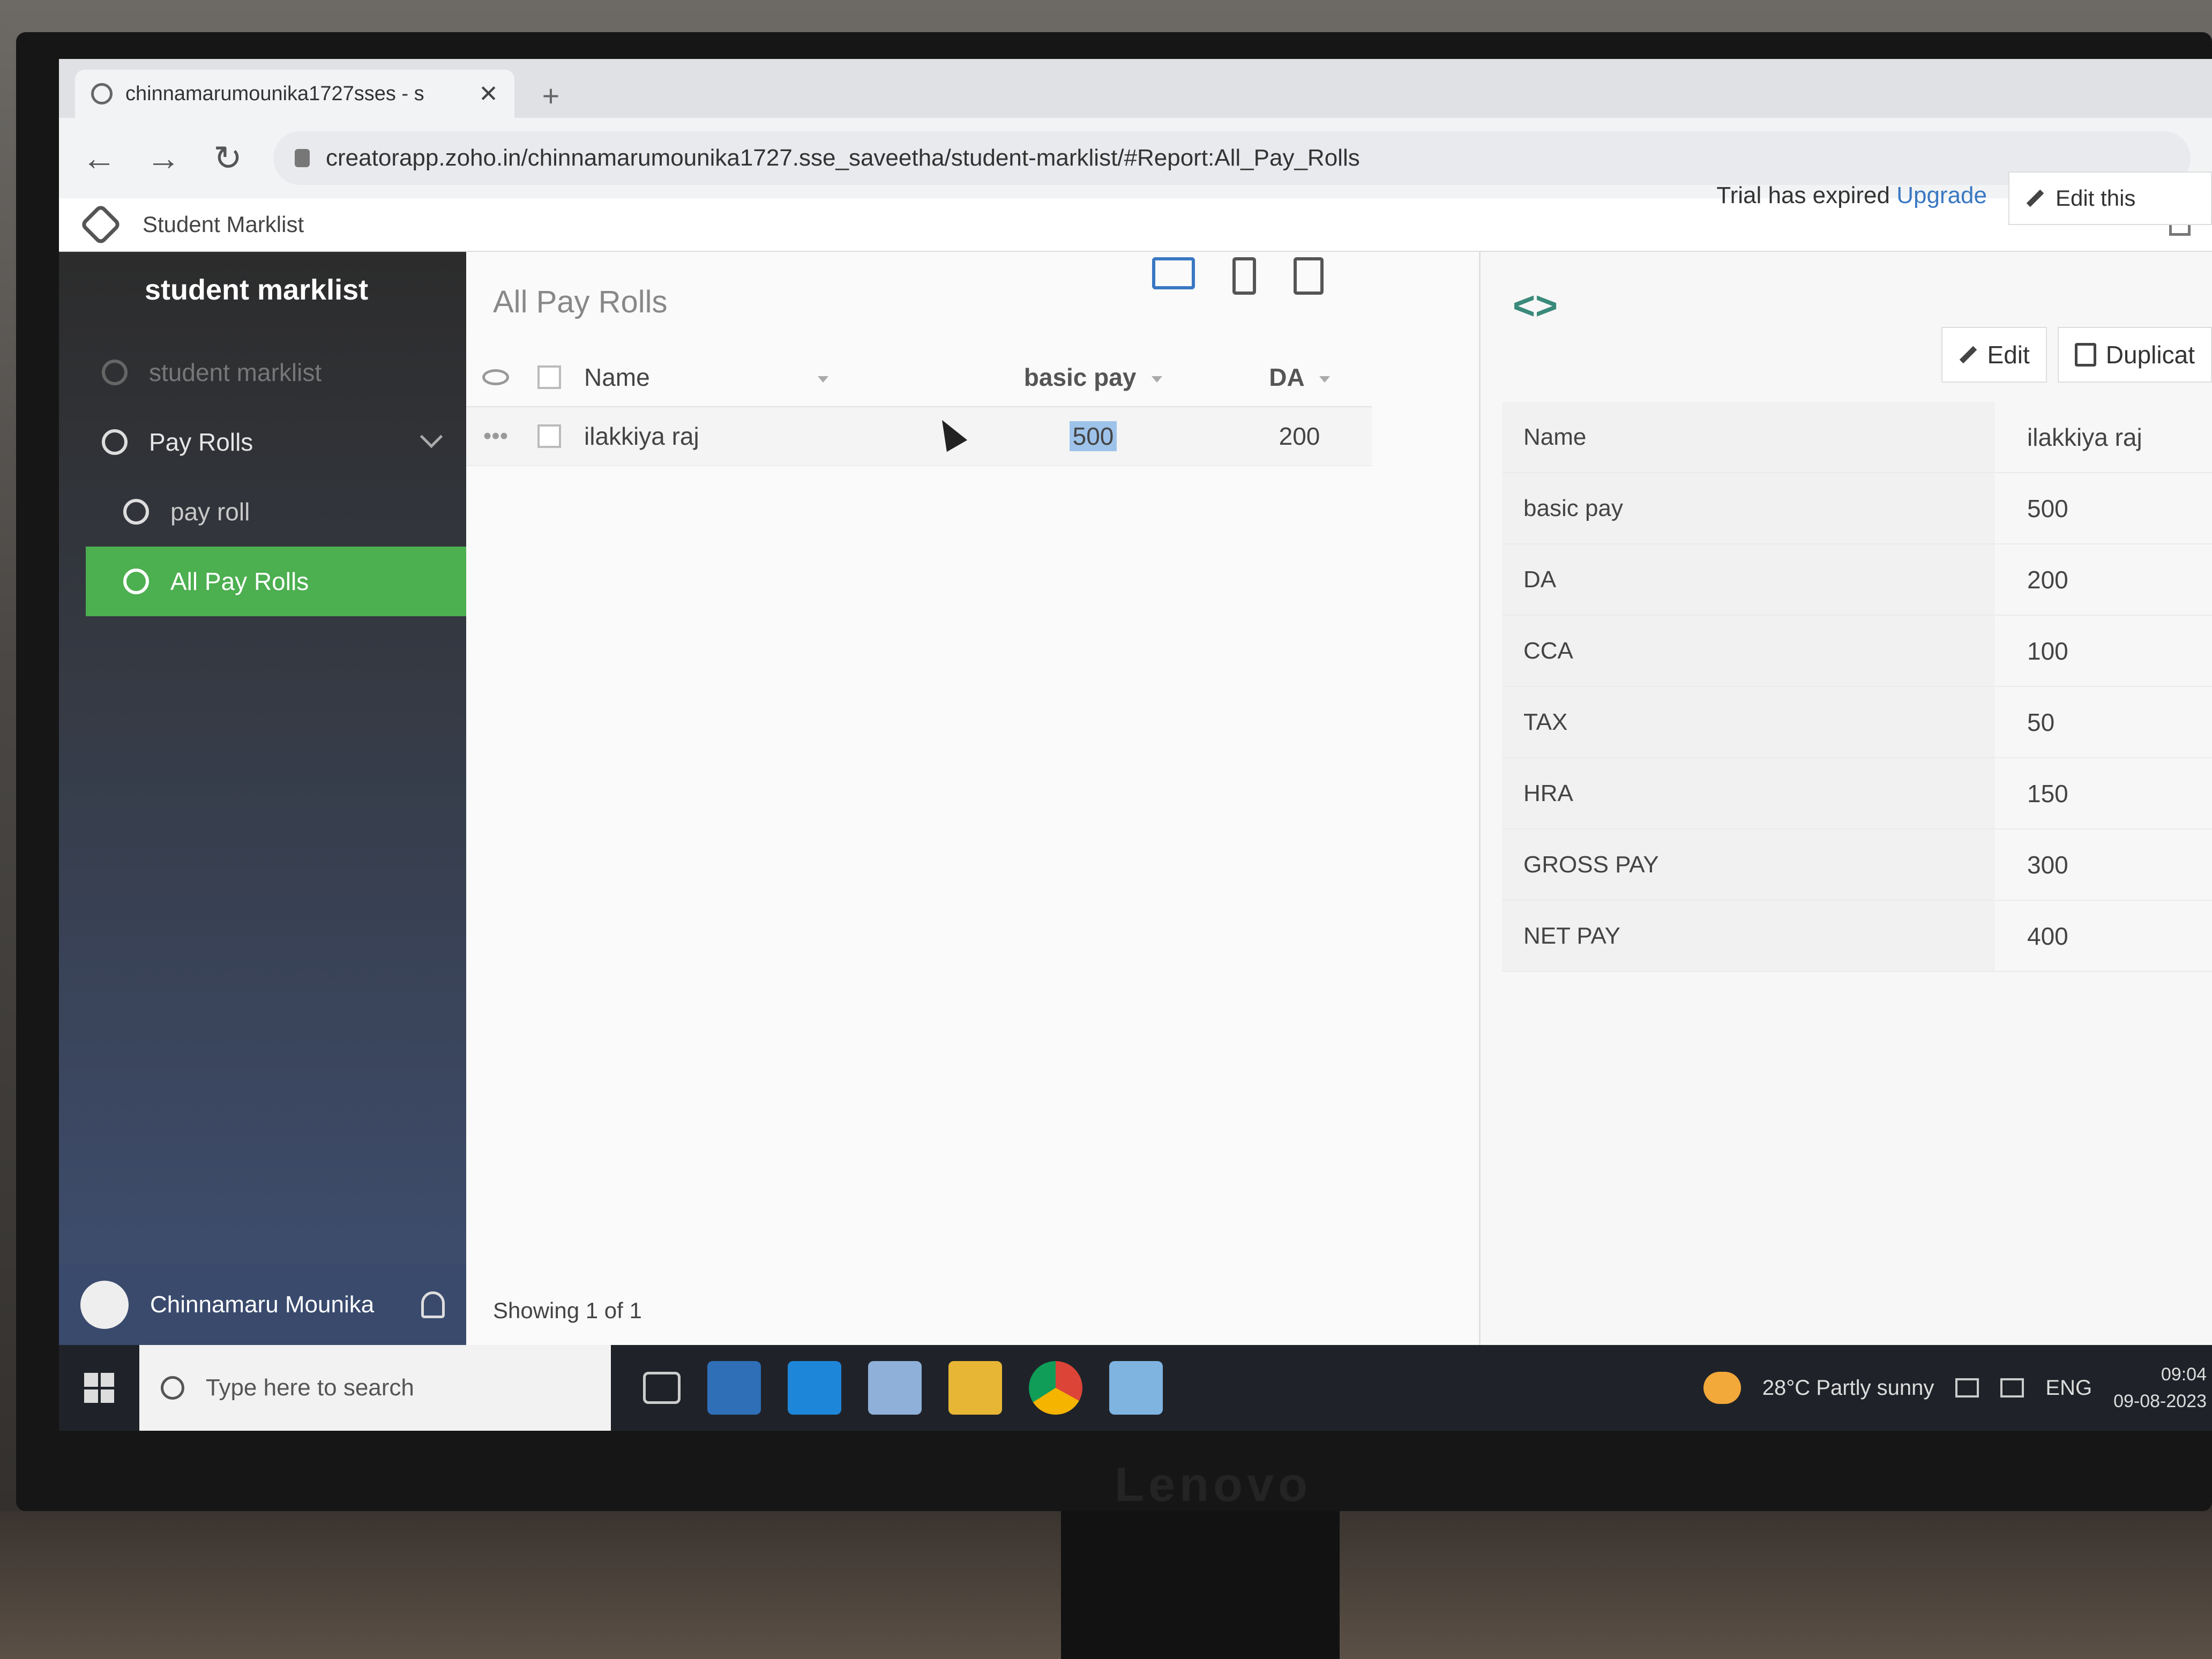 The width and height of the screenshot is (2212, 1659). Describe the element at coordinates (549, 377) in the screenshot. I see `select-all-checkbox` at that location.